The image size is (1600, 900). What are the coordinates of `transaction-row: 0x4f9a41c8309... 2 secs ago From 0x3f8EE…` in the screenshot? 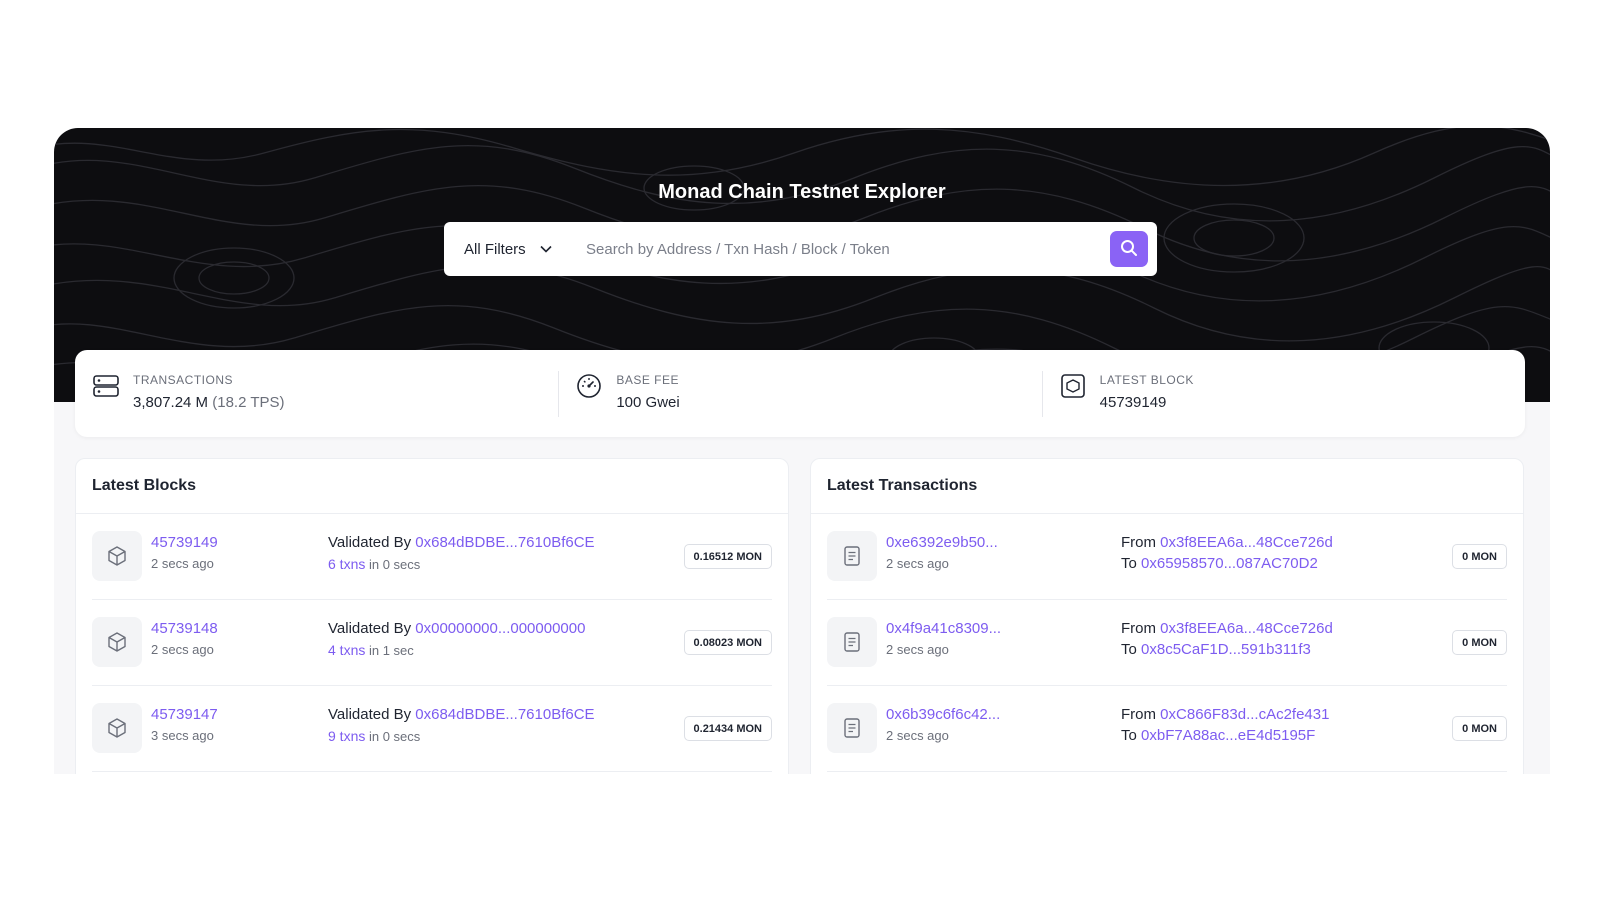 It's located at (1167, 643).